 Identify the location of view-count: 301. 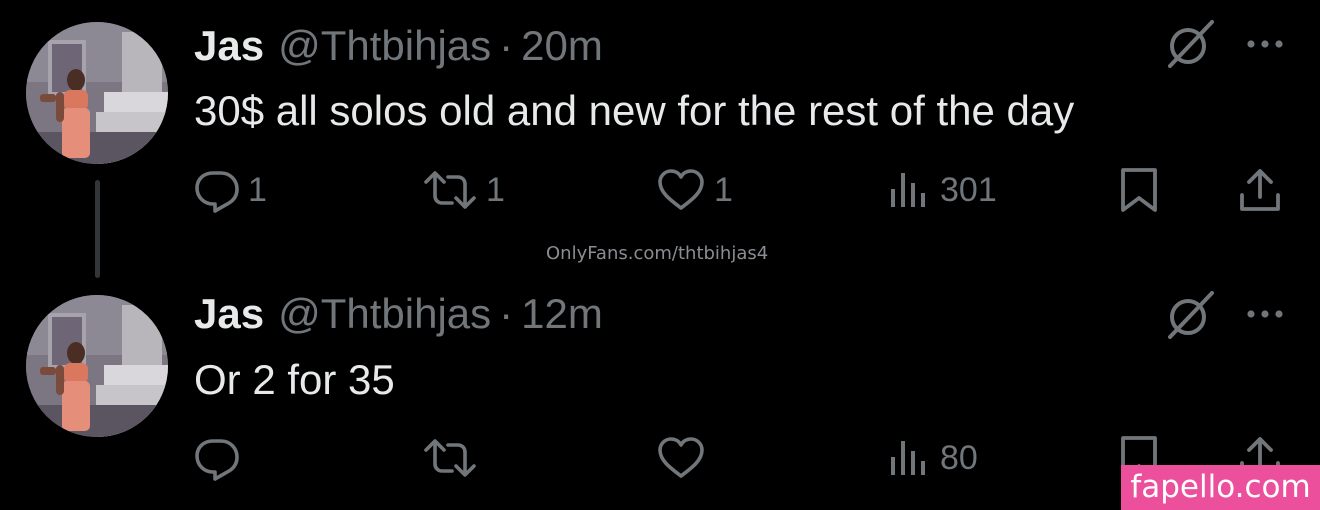
(968, 189).